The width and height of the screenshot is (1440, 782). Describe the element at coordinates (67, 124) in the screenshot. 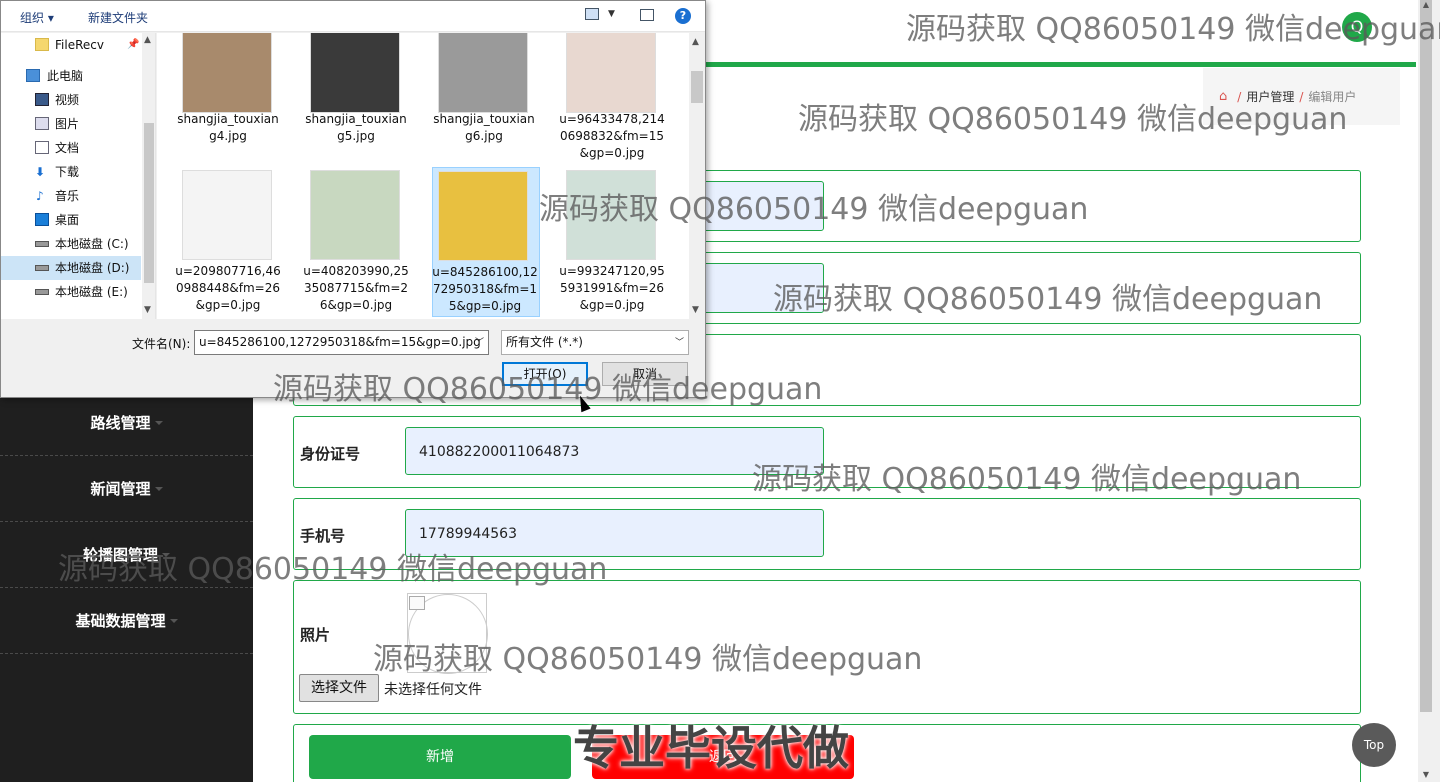

I see `nav-item-label: 图片` at that location.